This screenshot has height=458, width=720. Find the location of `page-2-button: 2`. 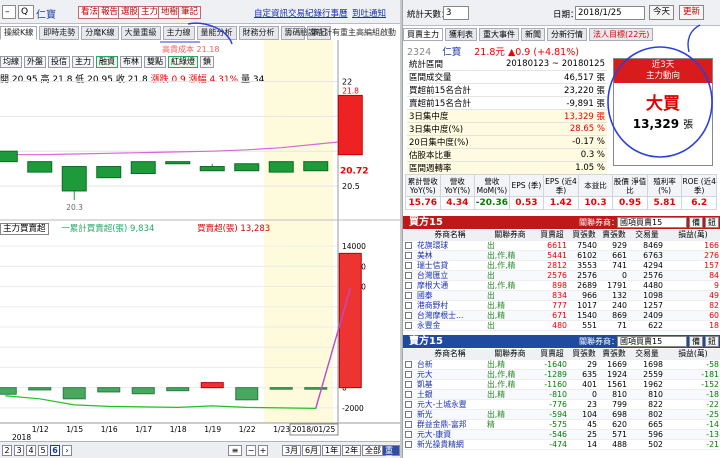

page-2-button: 2 is located at coordinates (7, 450).